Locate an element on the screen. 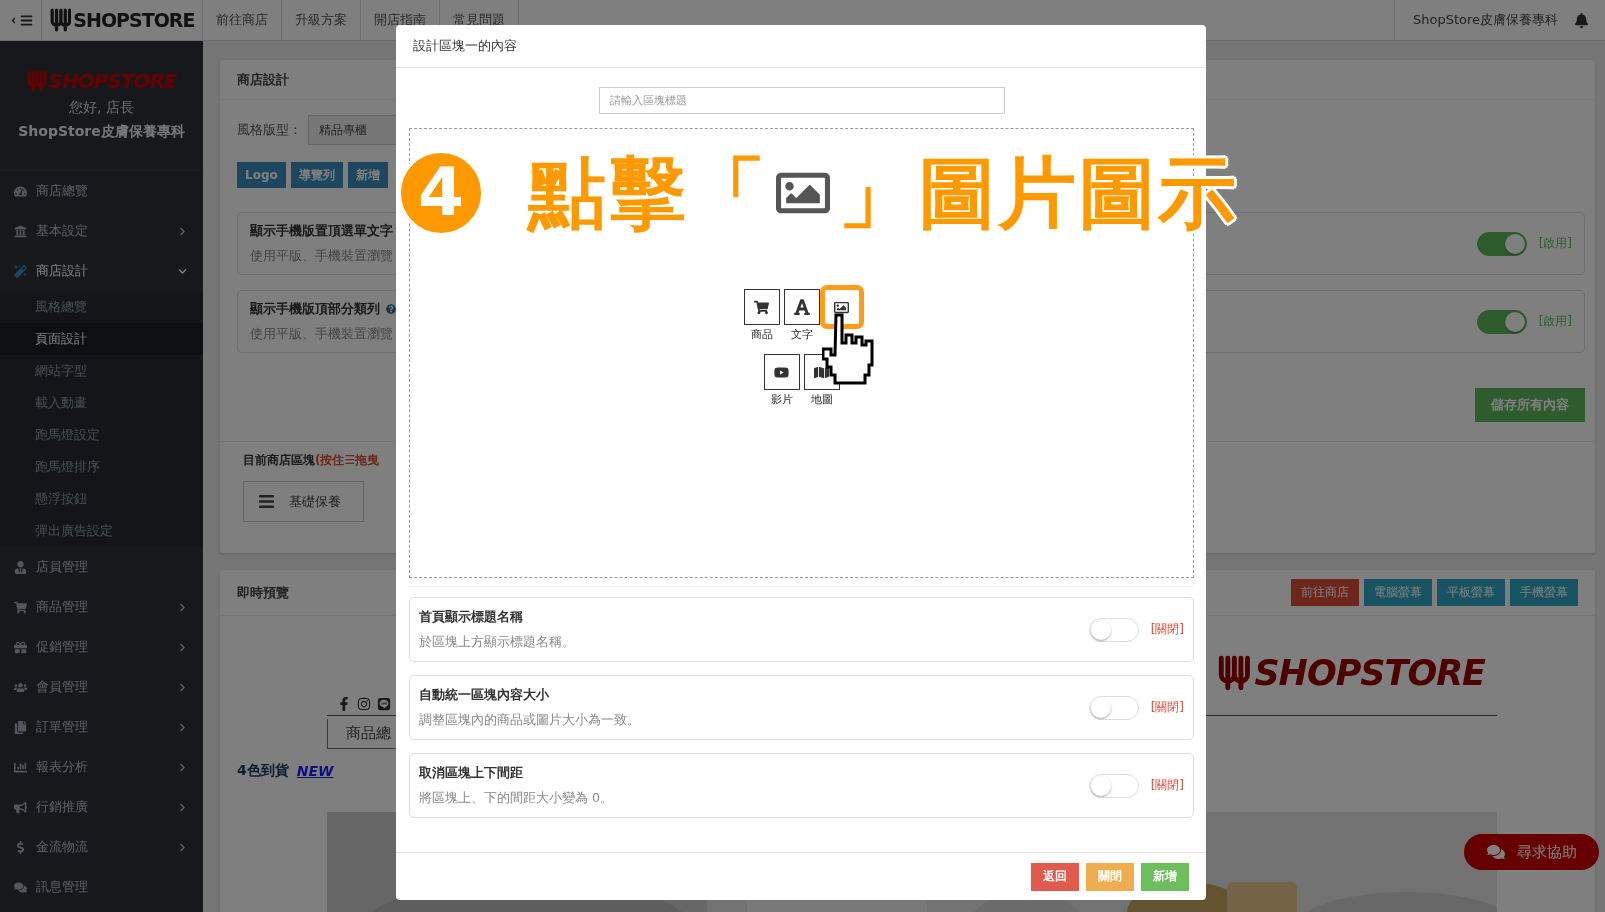 This screenshot has width=1605, height=912. sidebar-item: 金流物流 is located at coordinates (101, 847).